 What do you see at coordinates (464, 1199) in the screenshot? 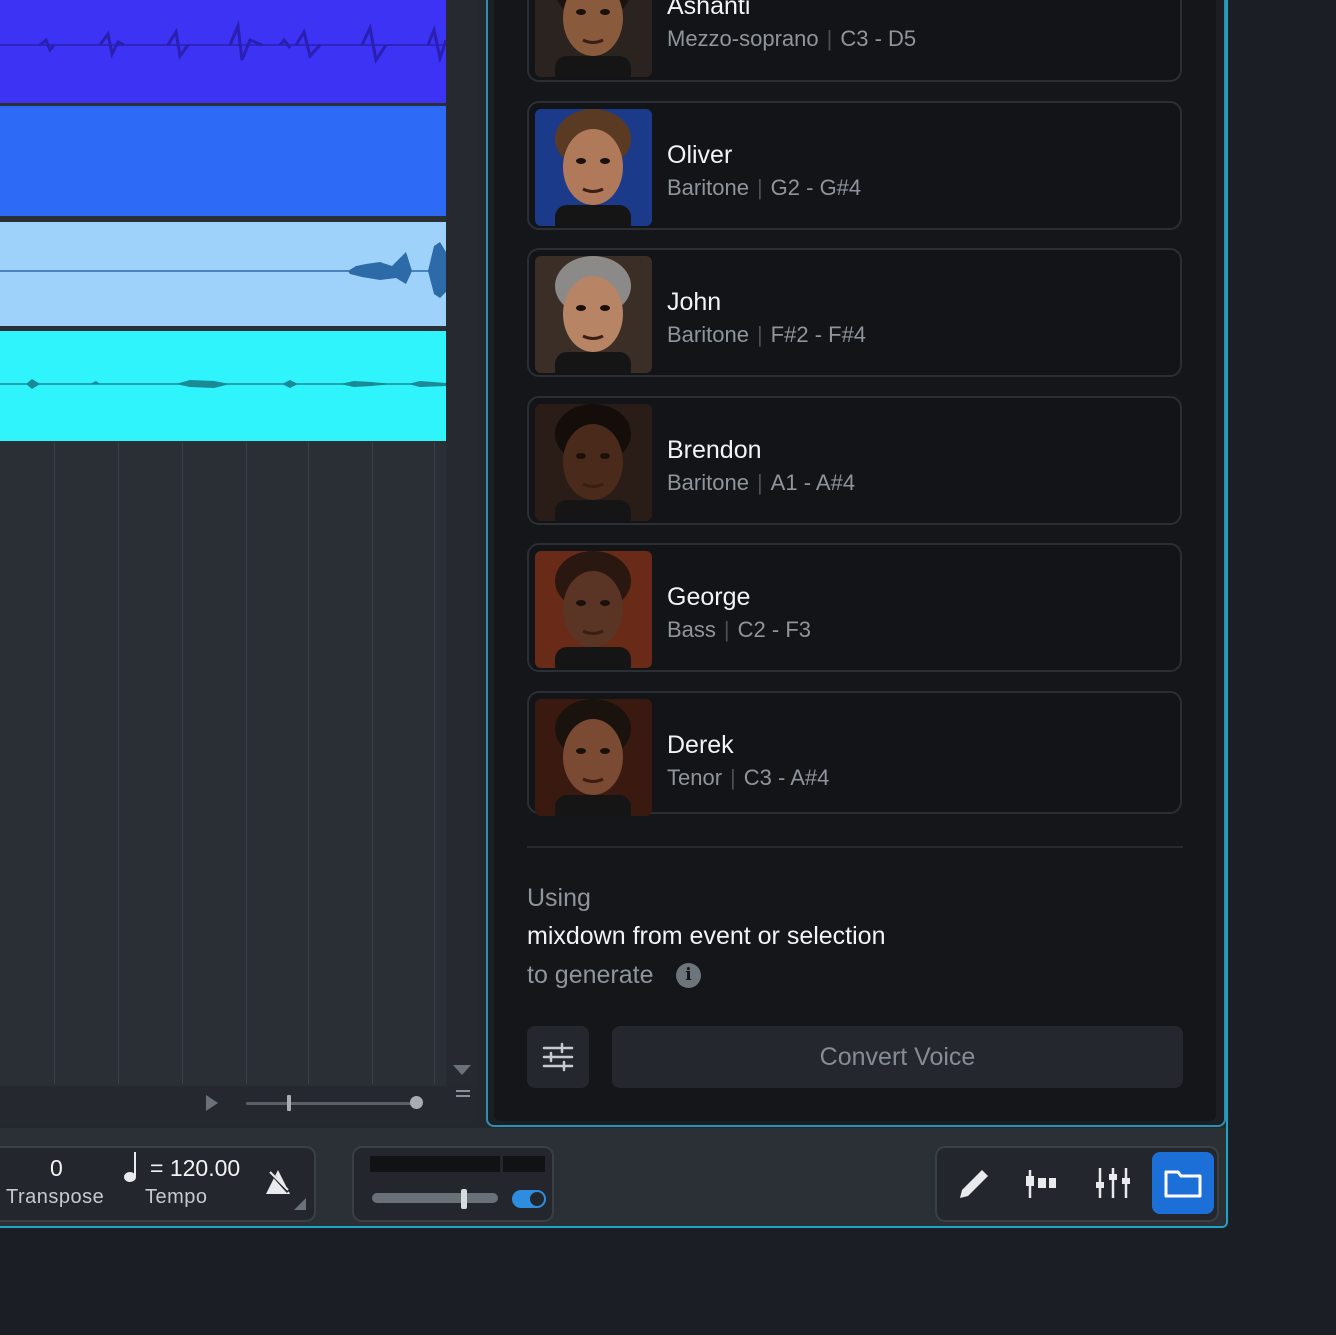
I see `volume-knob` at bounding box center [464, 1199].